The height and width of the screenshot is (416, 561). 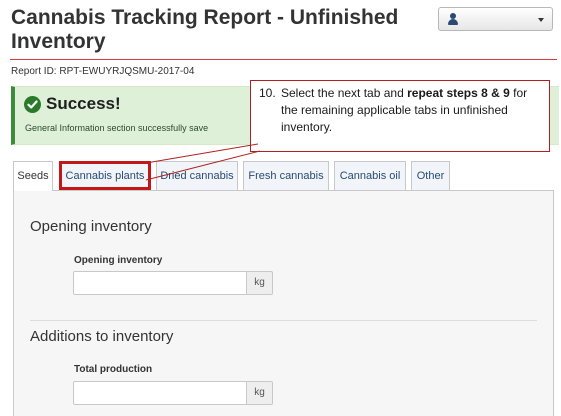 I want to click on callout-leader-line, so click(x=203, y=162).